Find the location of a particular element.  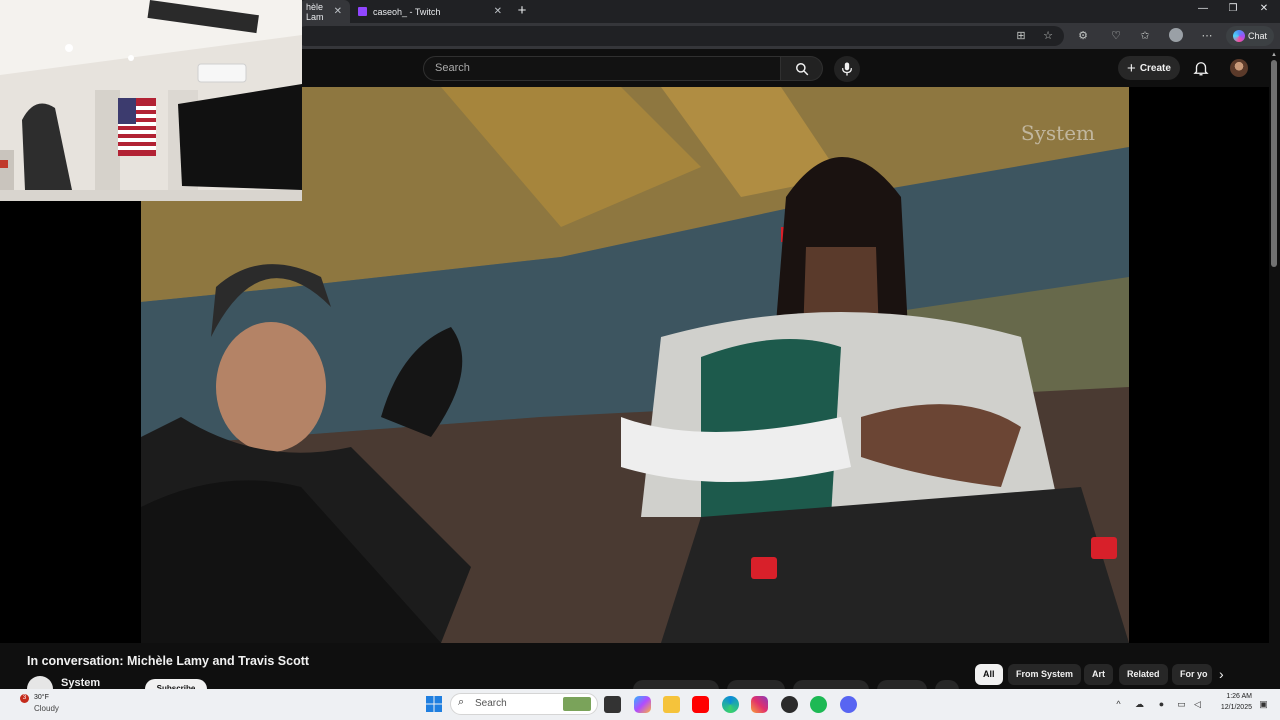

spotify-icon is located at coordinates (818, 704).